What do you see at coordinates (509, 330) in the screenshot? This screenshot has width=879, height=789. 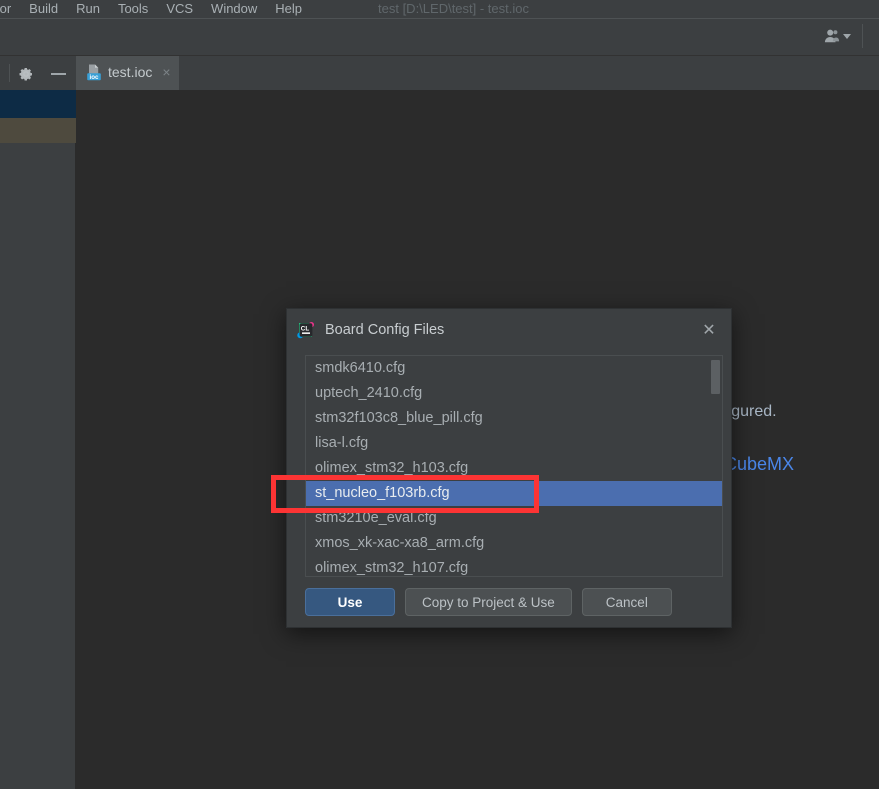 I see `dialog-title-bar: CL Board Config Files ✕` at bounding box center [509, 330].